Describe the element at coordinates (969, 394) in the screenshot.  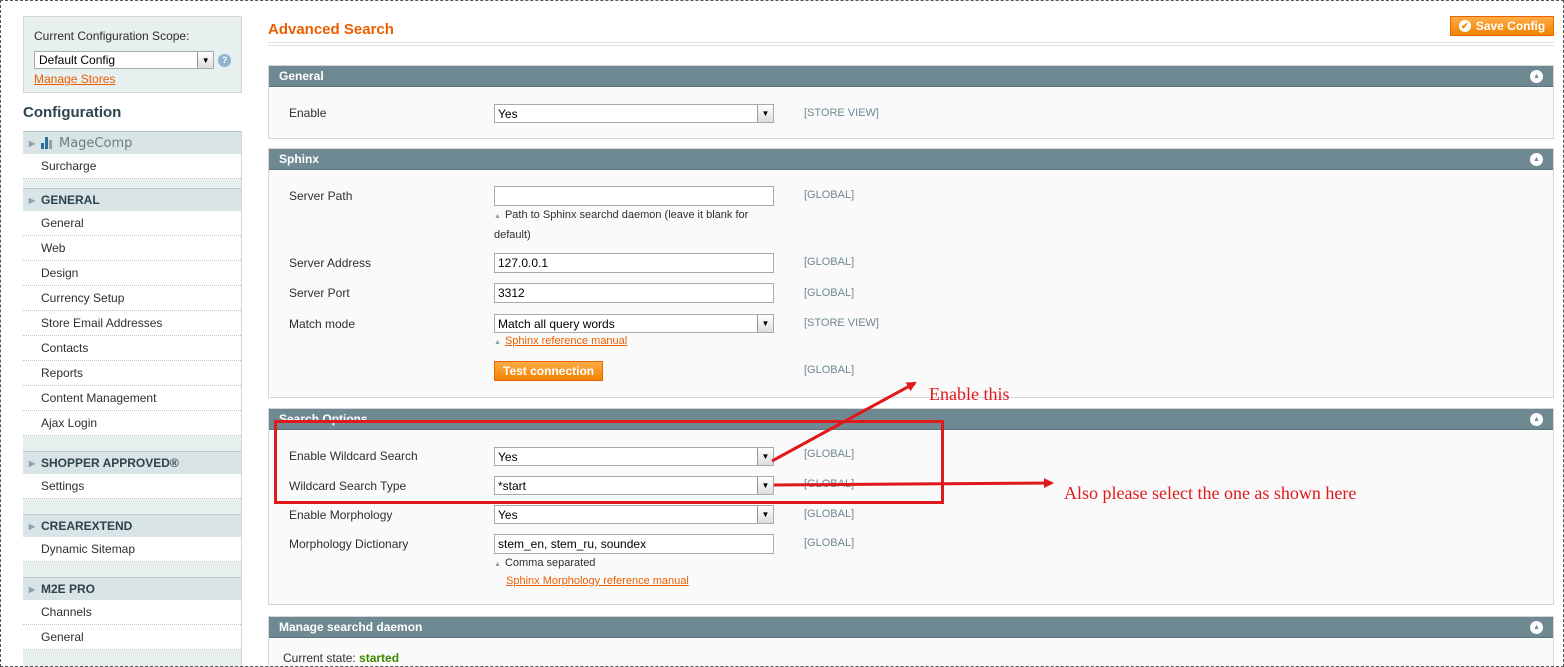
I see `annotation-enable-this: Enable this` at that location.